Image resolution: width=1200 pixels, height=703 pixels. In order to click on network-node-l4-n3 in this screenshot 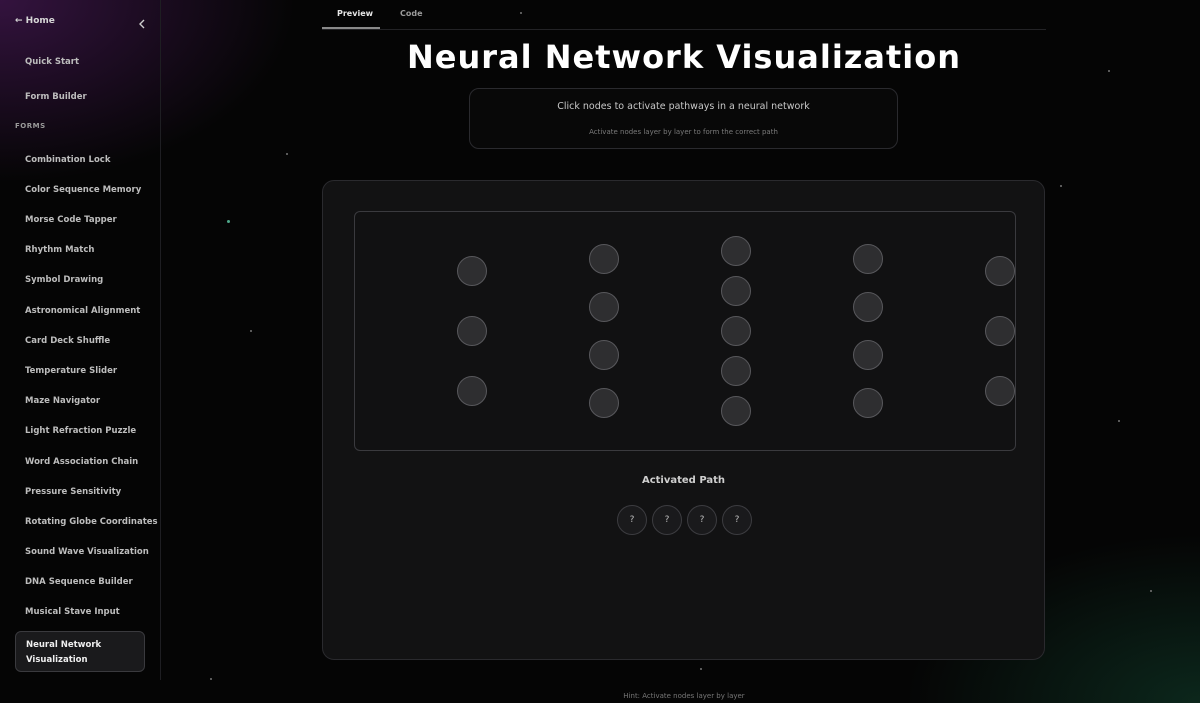, I will do `click(868, 355)`.